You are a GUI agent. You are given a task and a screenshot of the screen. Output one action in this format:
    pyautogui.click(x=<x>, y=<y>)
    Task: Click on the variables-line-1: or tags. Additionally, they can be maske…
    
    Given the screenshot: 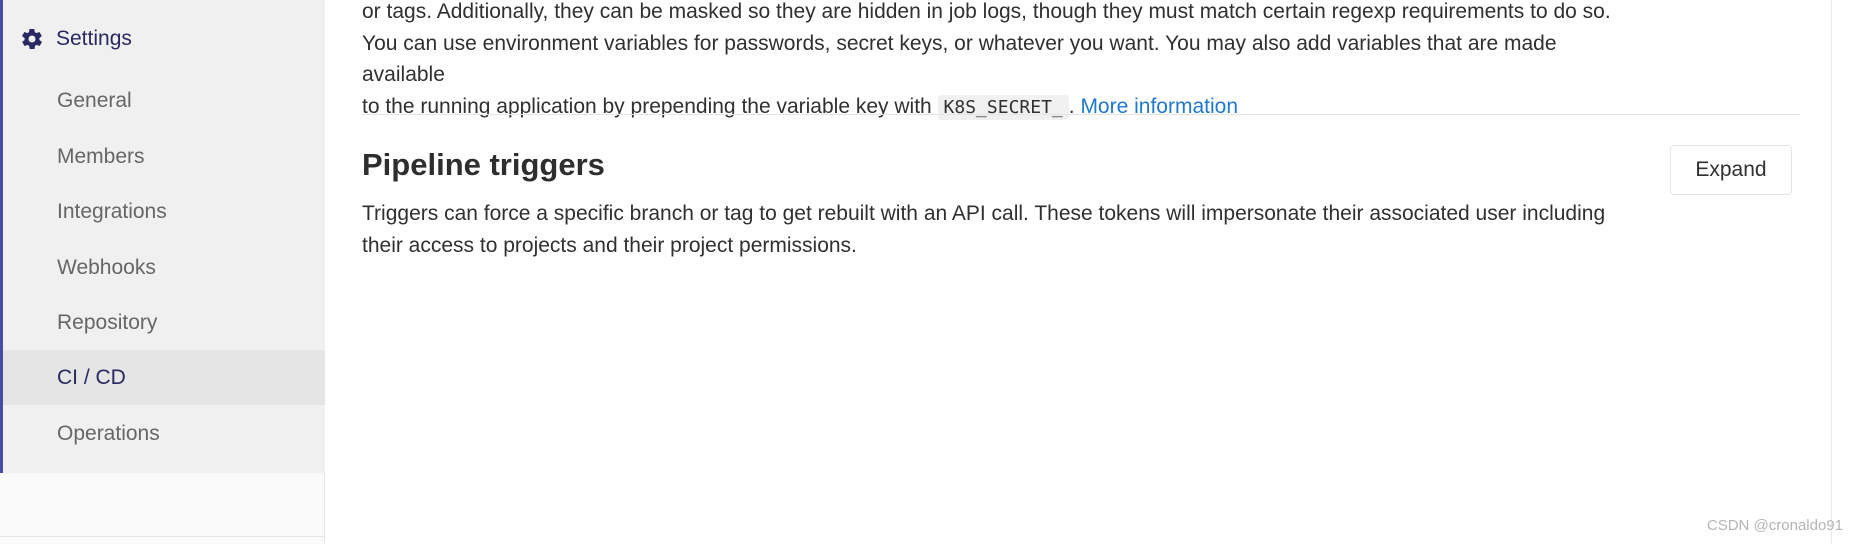 What is the action you would take?
    pyautogui.click(x=986, y=11)
    